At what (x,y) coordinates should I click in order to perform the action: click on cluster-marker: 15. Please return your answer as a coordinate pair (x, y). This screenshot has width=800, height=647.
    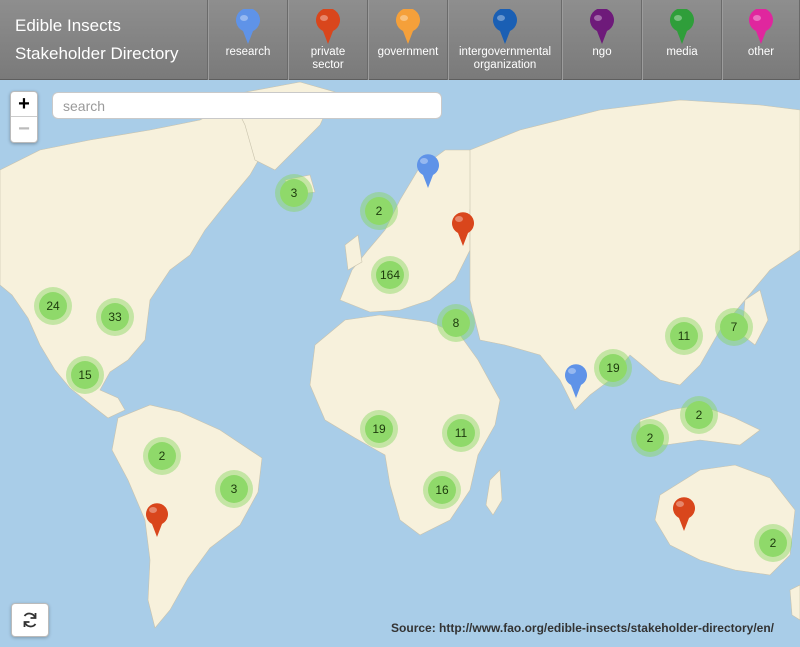
    Looking at the image, I should click on (85, 375).